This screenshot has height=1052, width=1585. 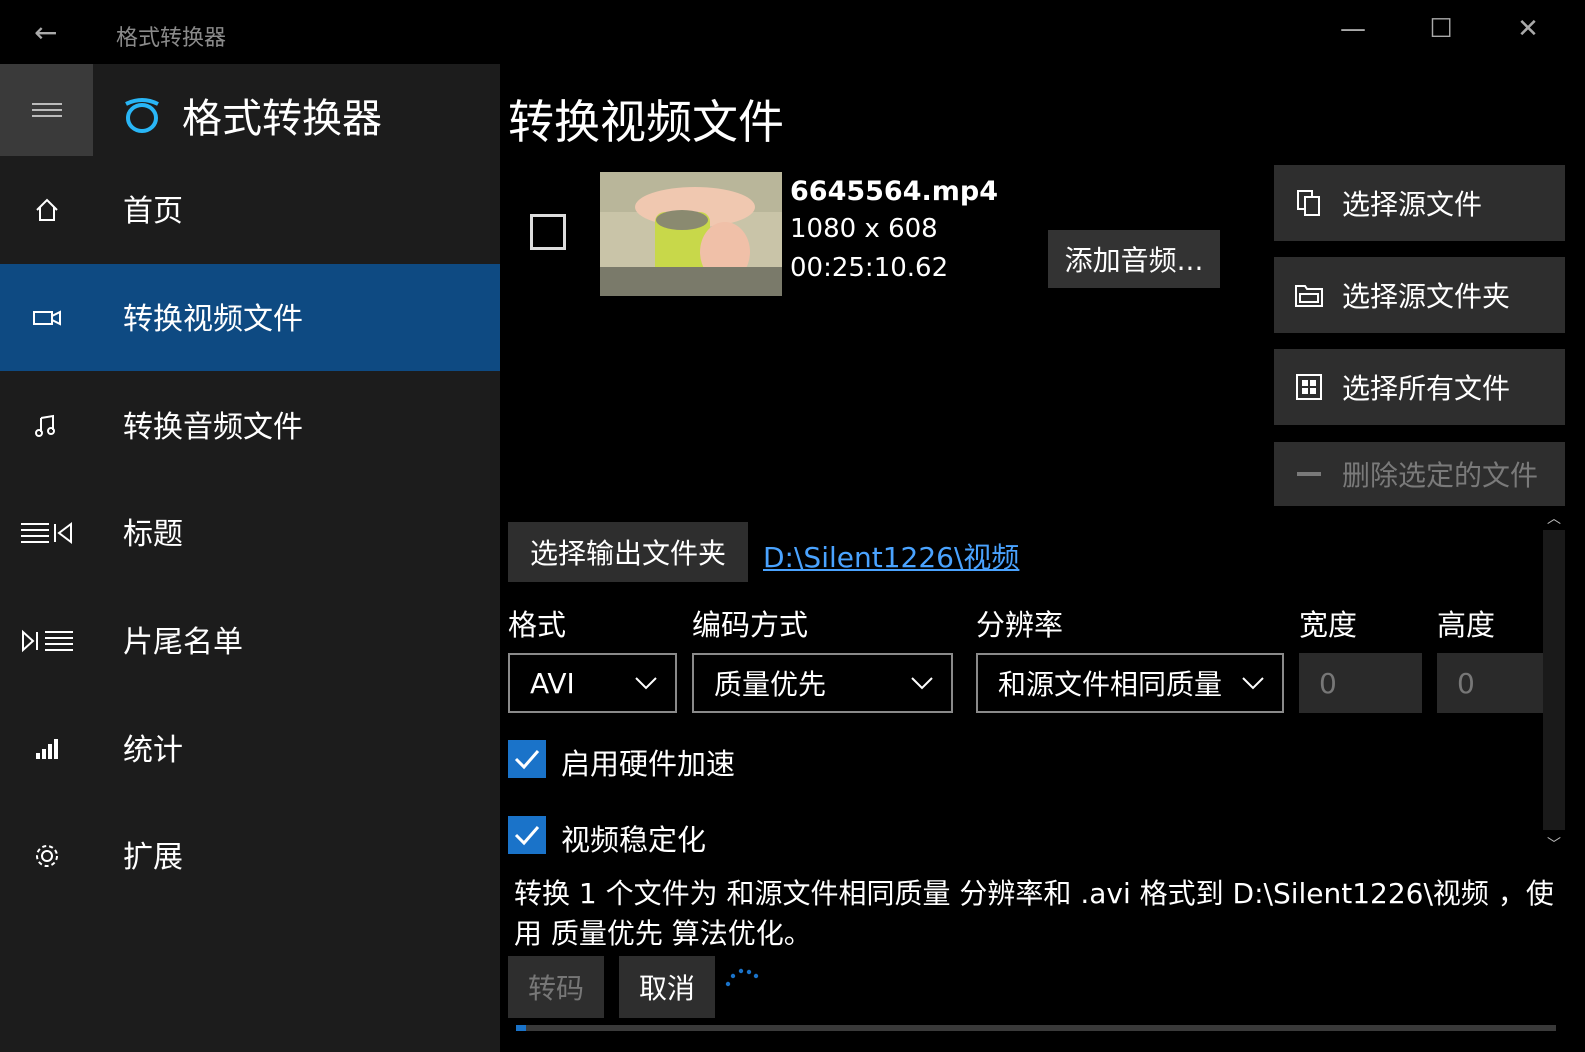 I want to click on height-input: 0, so click(x=1490, y=683).